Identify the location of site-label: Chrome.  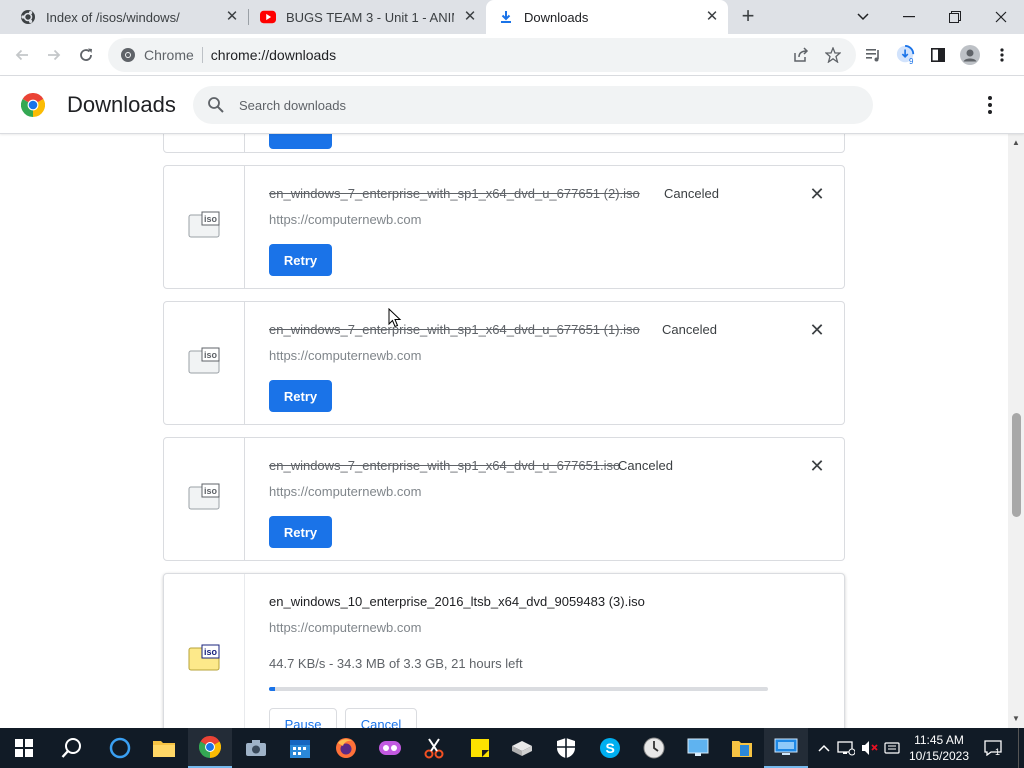
(169, 55).